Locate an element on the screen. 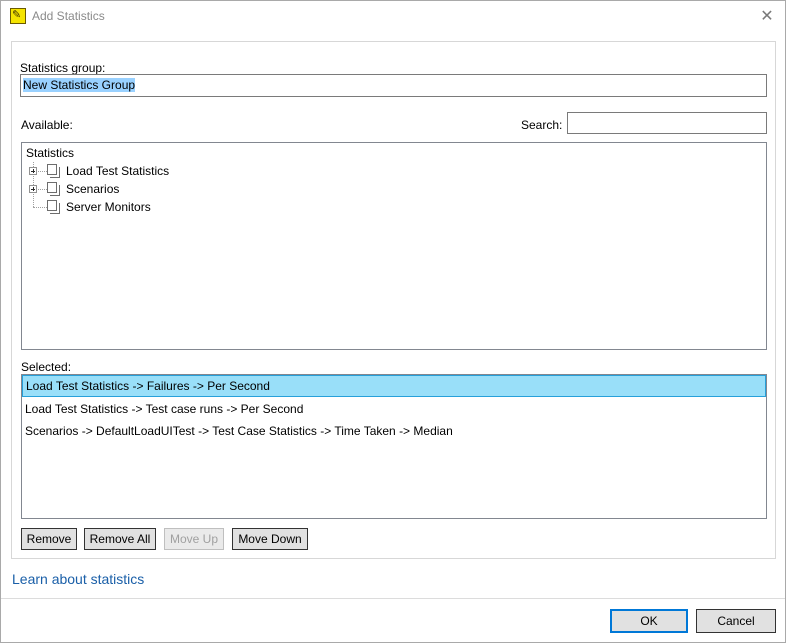 Image resolution: width=786 pixels, height=643 pixels. statistics-group-input: New Statistics Group is located at coordinates (393, 85).